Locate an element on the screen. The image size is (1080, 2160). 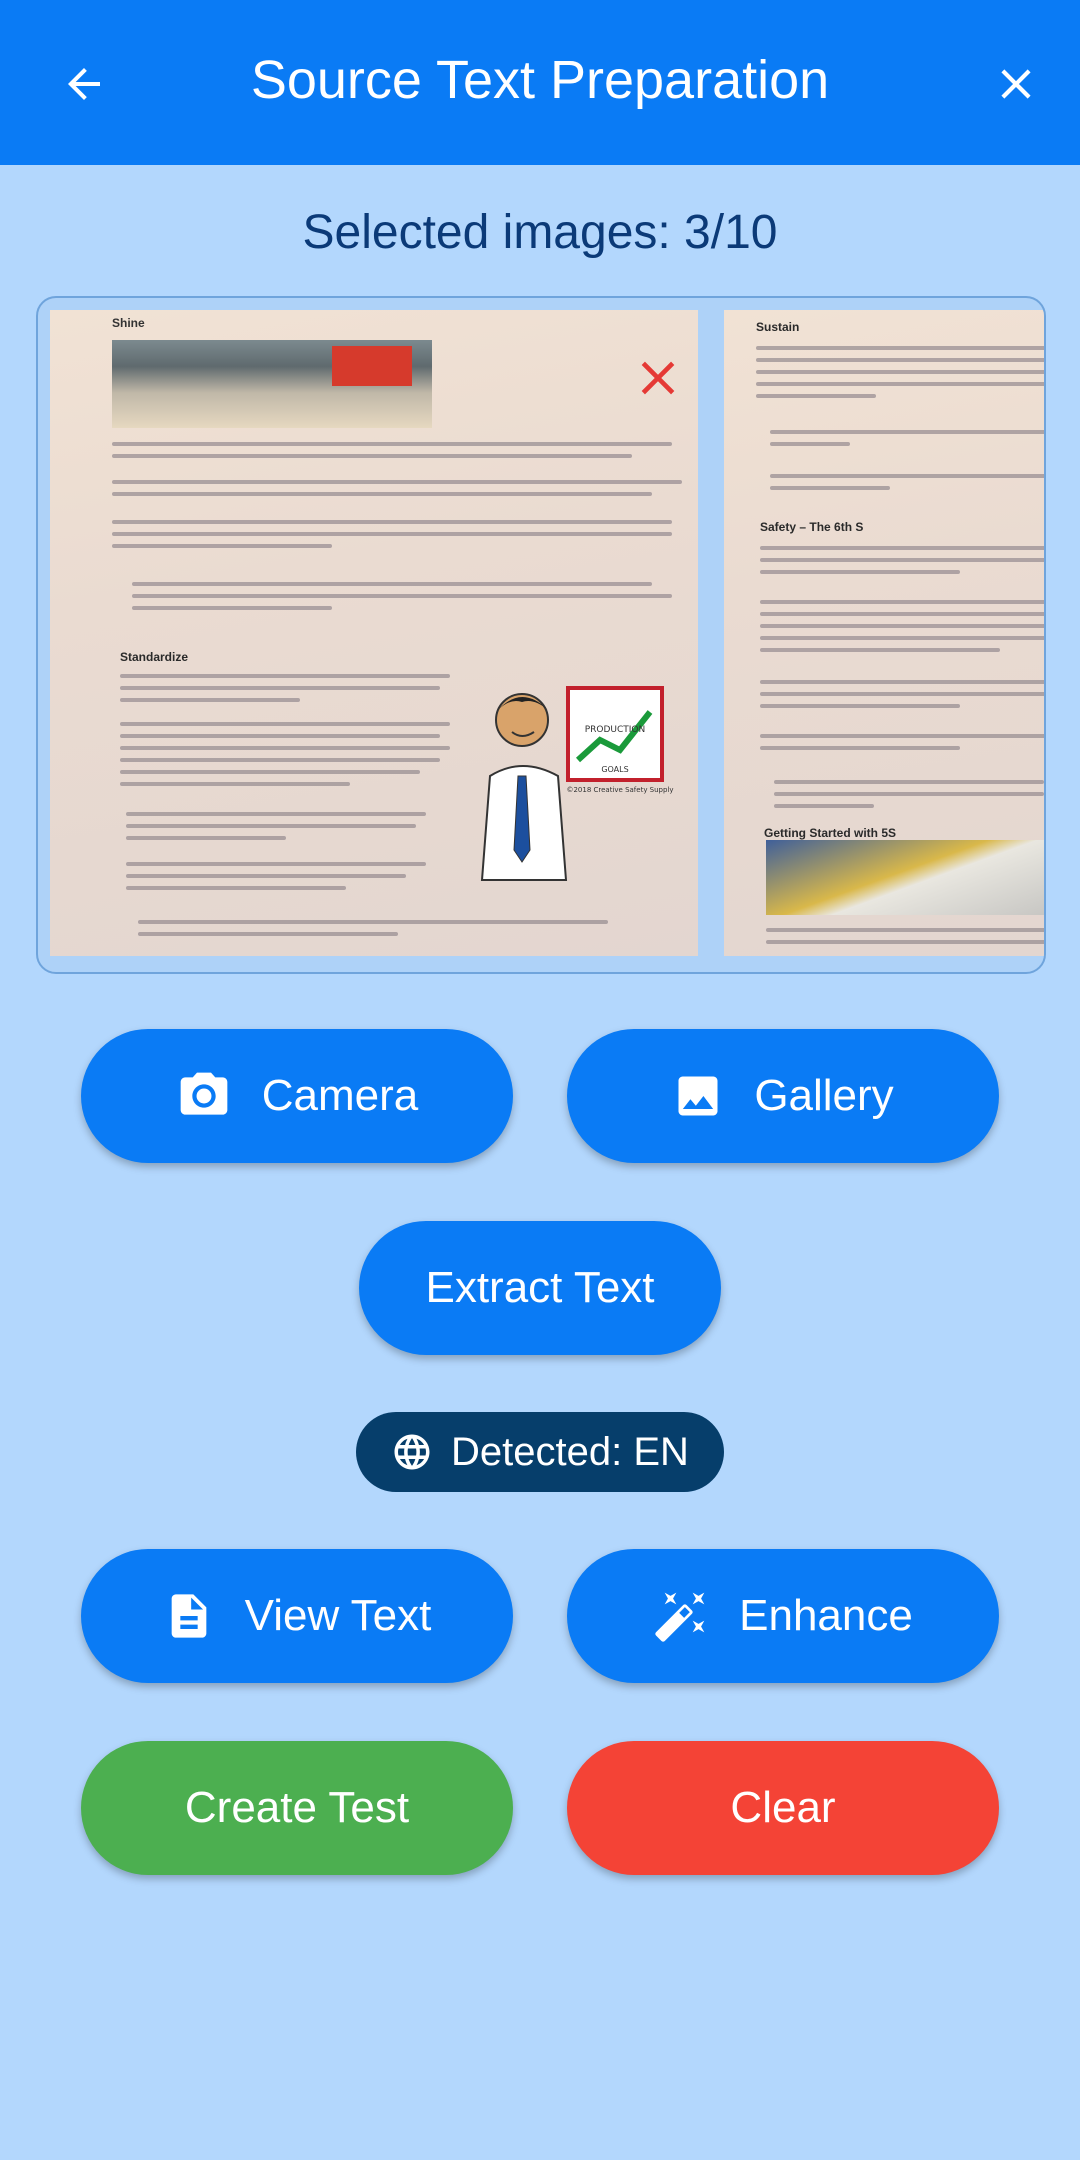
image-section-heading: Standardize is located at coordinates (154, 657).